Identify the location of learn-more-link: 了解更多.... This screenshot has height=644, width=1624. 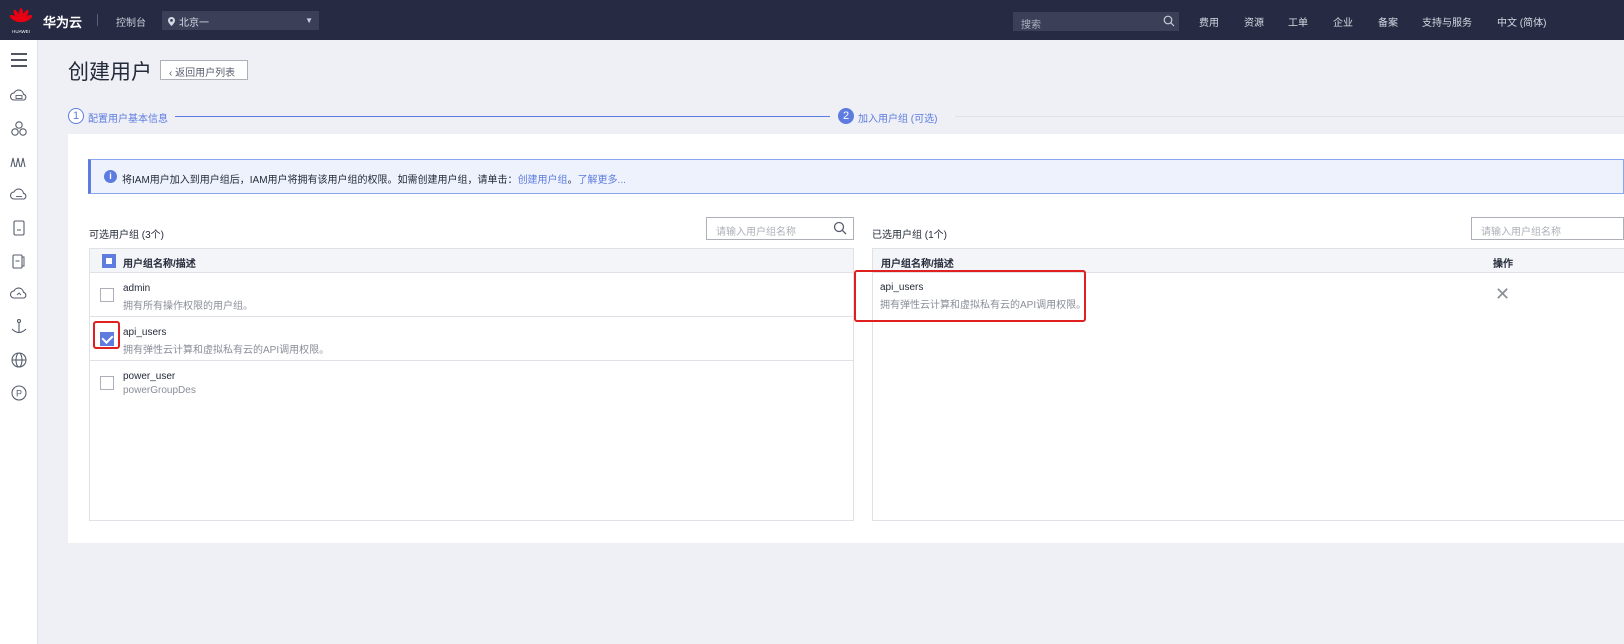
(602, 180).